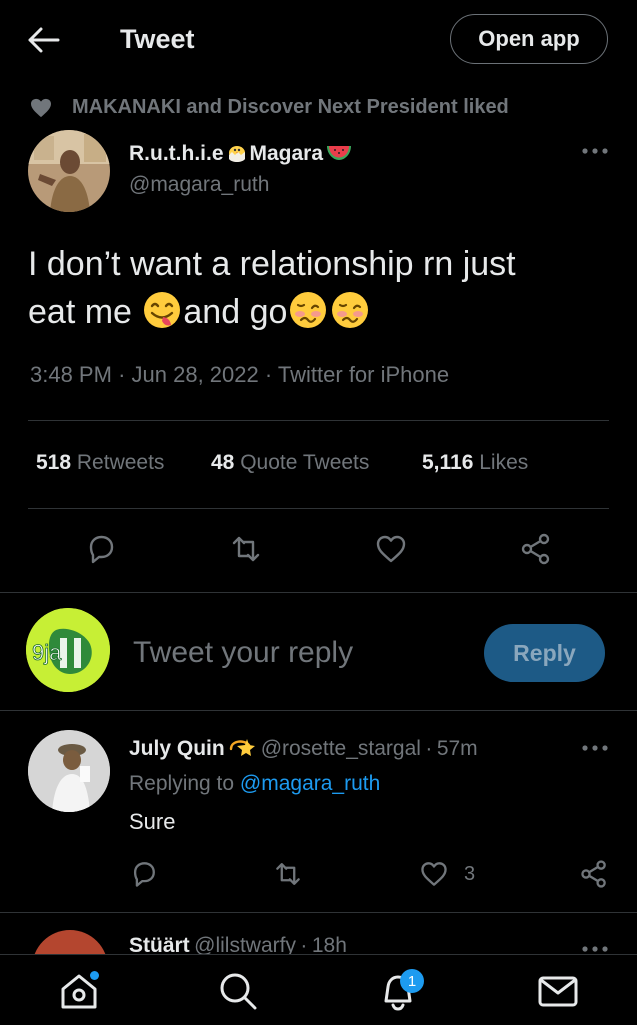 The width and height of the screenshot is (637, 1025). What do you see at coordinates (199, 185) in the screenshot?
I see `author-handle: @magara_ruth` at bounding box center [199, 185].